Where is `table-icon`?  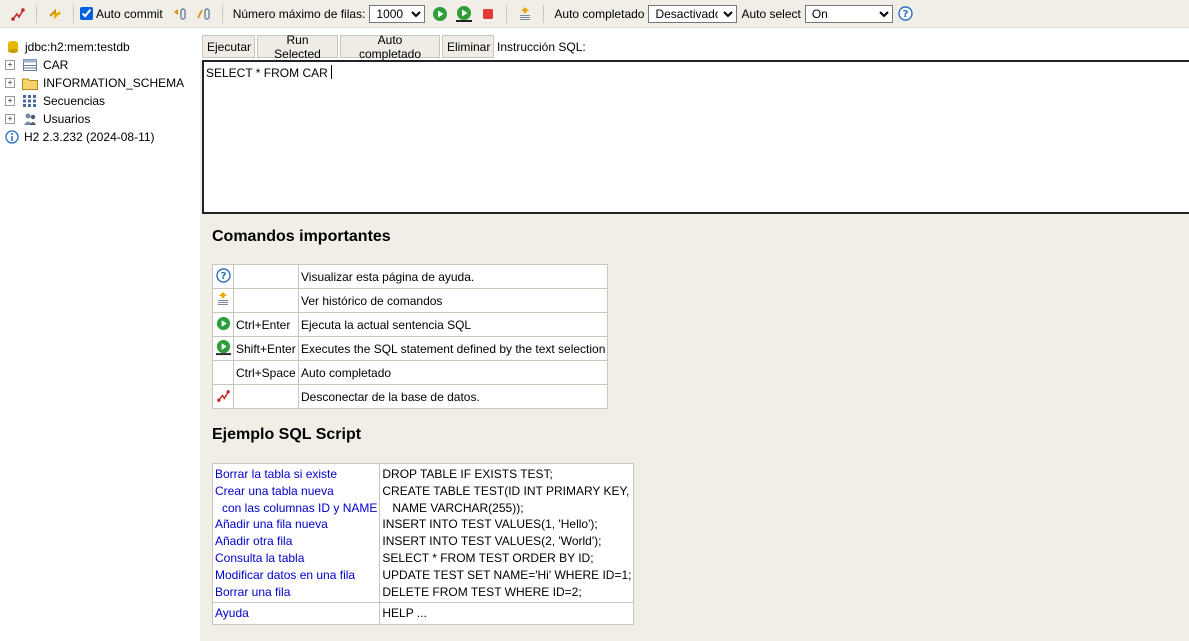
table-icon is located at coordinates (30, 65).